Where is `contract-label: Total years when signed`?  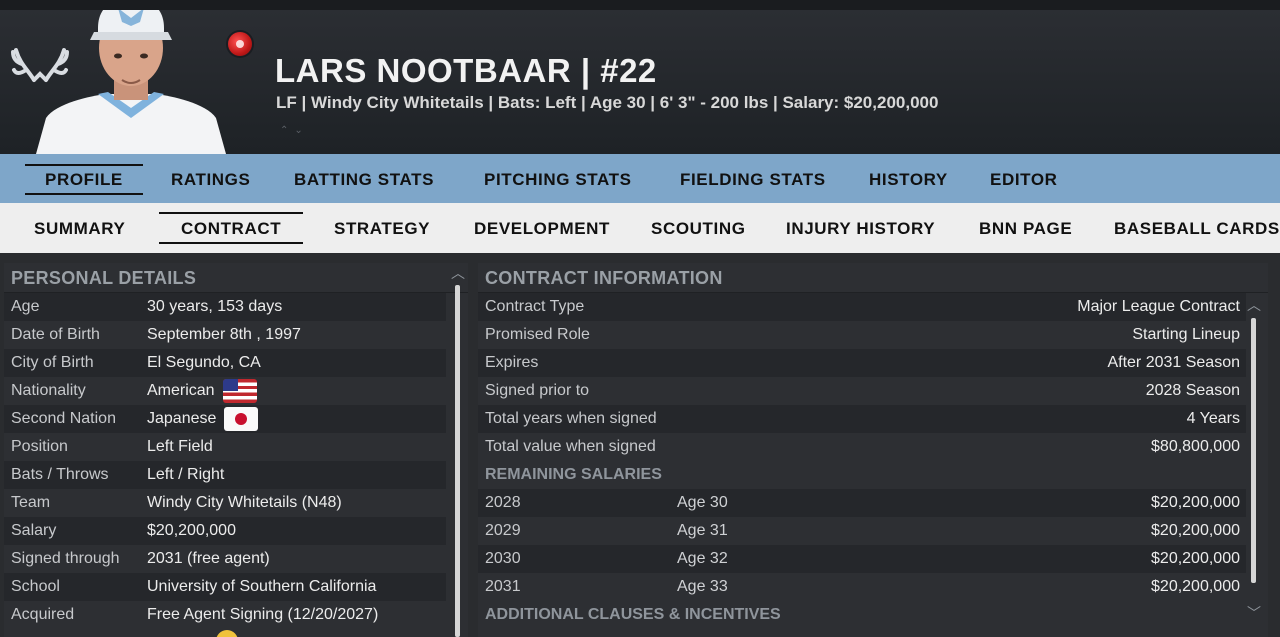 contract-label: Total years when signed is located at coordinates (571, 418).